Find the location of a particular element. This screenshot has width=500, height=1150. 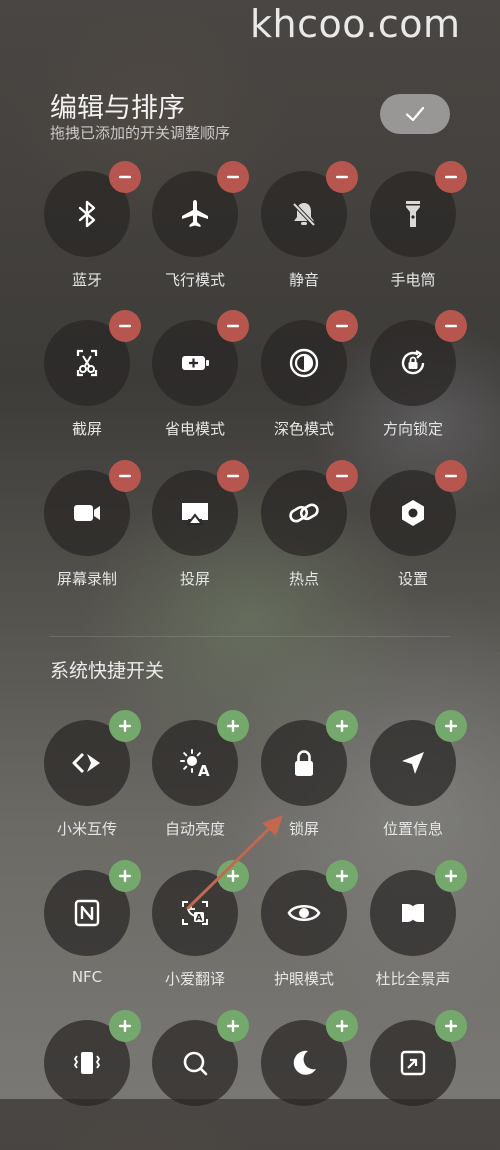

vibrate-icon is located at coordinates (87, 1063).